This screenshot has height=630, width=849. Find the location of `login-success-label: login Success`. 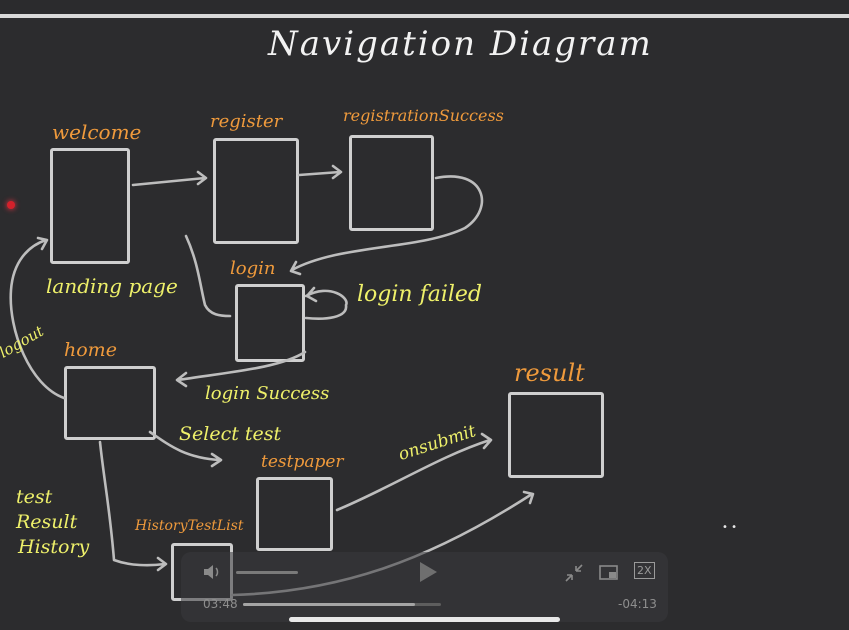

login-success-label: login Success is located at coordinates (267, 393).